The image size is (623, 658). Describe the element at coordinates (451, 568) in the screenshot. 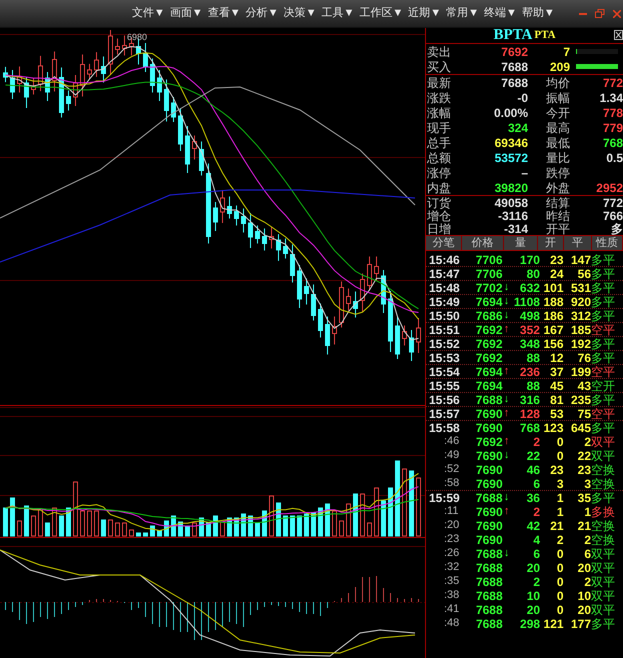

I see `tick-time: :32` at that location.